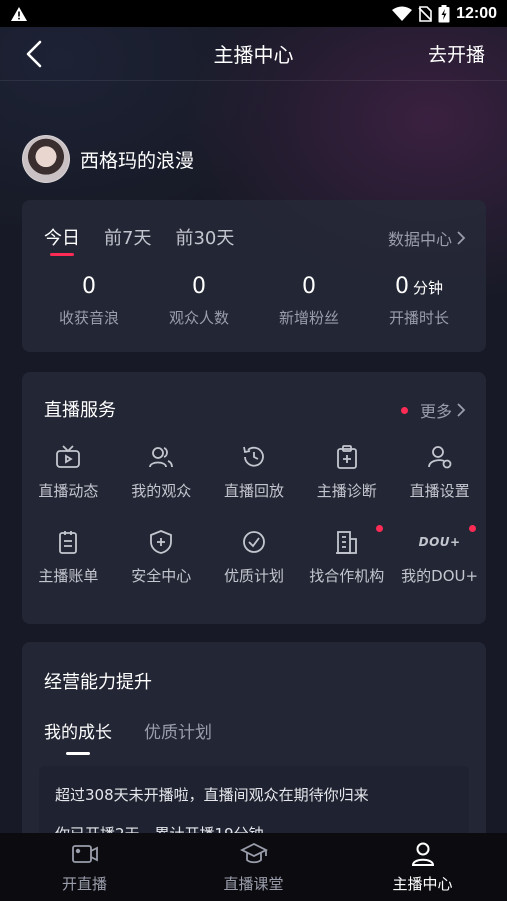  Describe the element at coordinates (253, 54) in the screenshot. I see `header: 主播中心 去开播` at that location.